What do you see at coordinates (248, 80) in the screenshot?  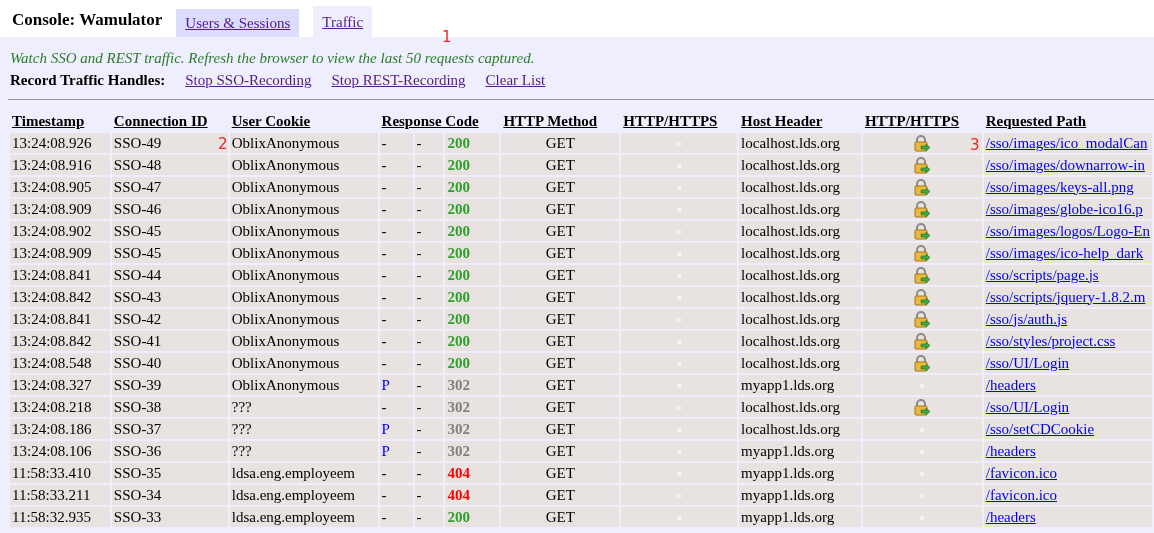 I see `record-link: Stop SSO-Recording` at bounding box center [248, 80].